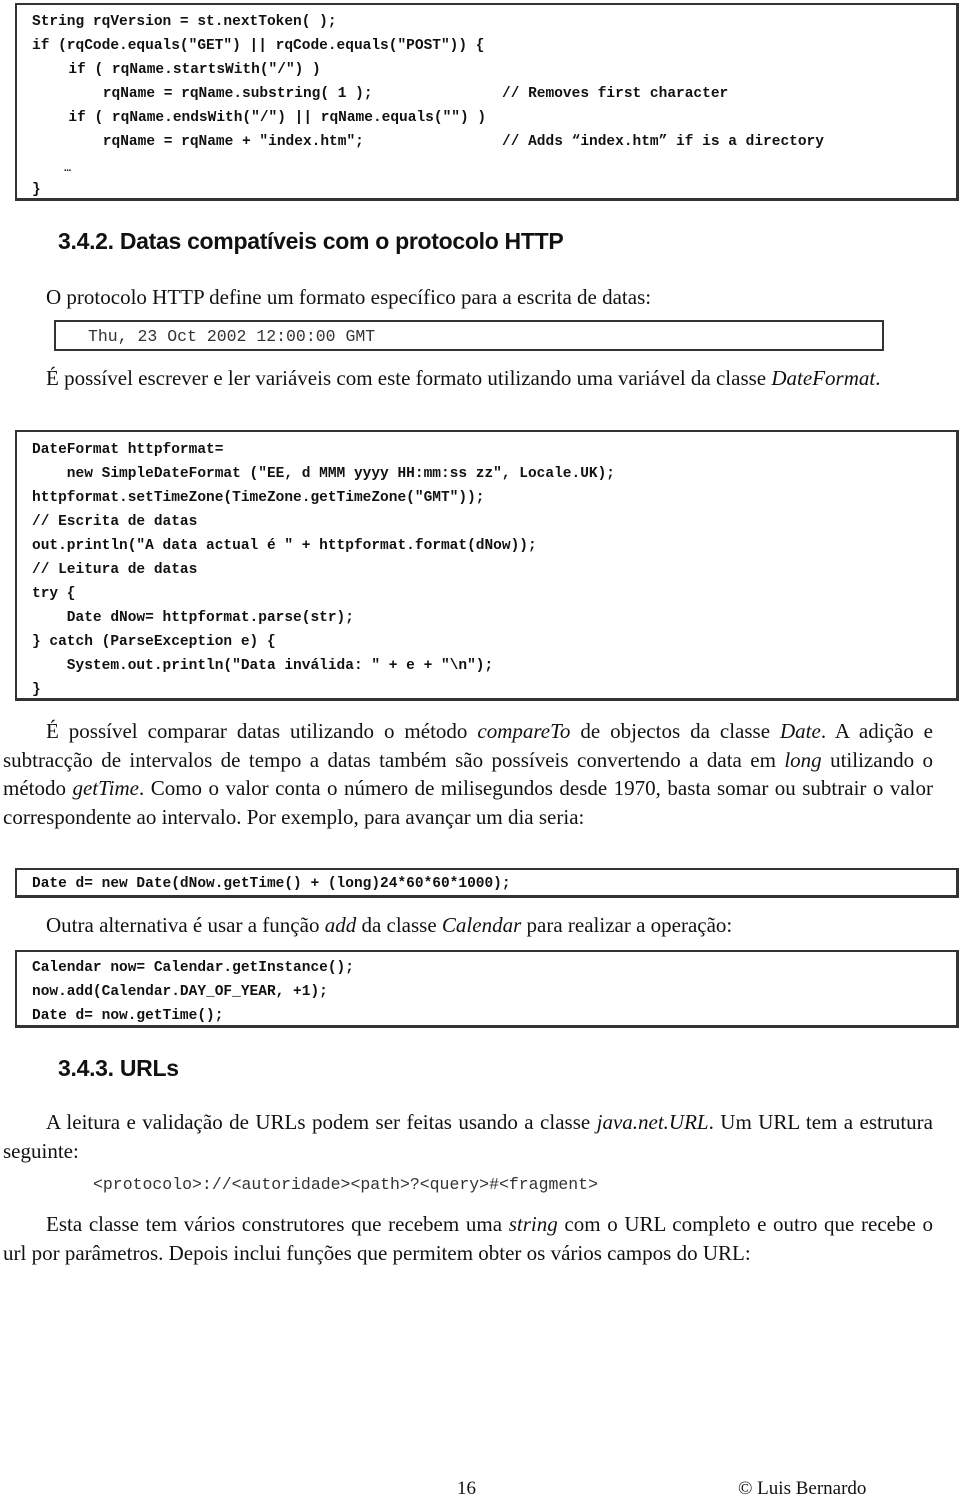 Image resolution: width=960 pixels, height=1500 pixels. I want to click on code-line: rqName = rqName.substring( 1 );, so click(220, 94).